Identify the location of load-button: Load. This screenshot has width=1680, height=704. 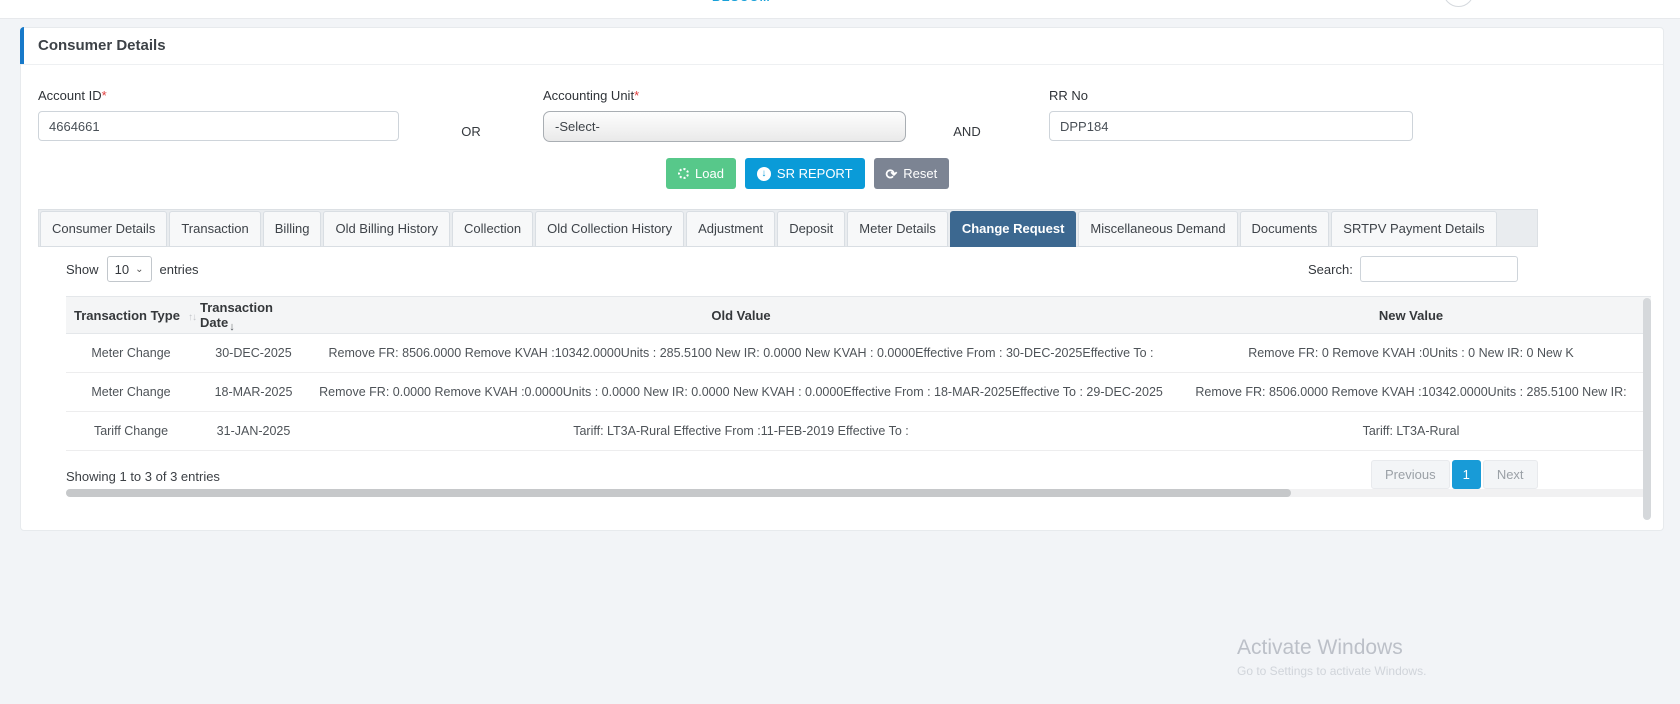
(701, 173).